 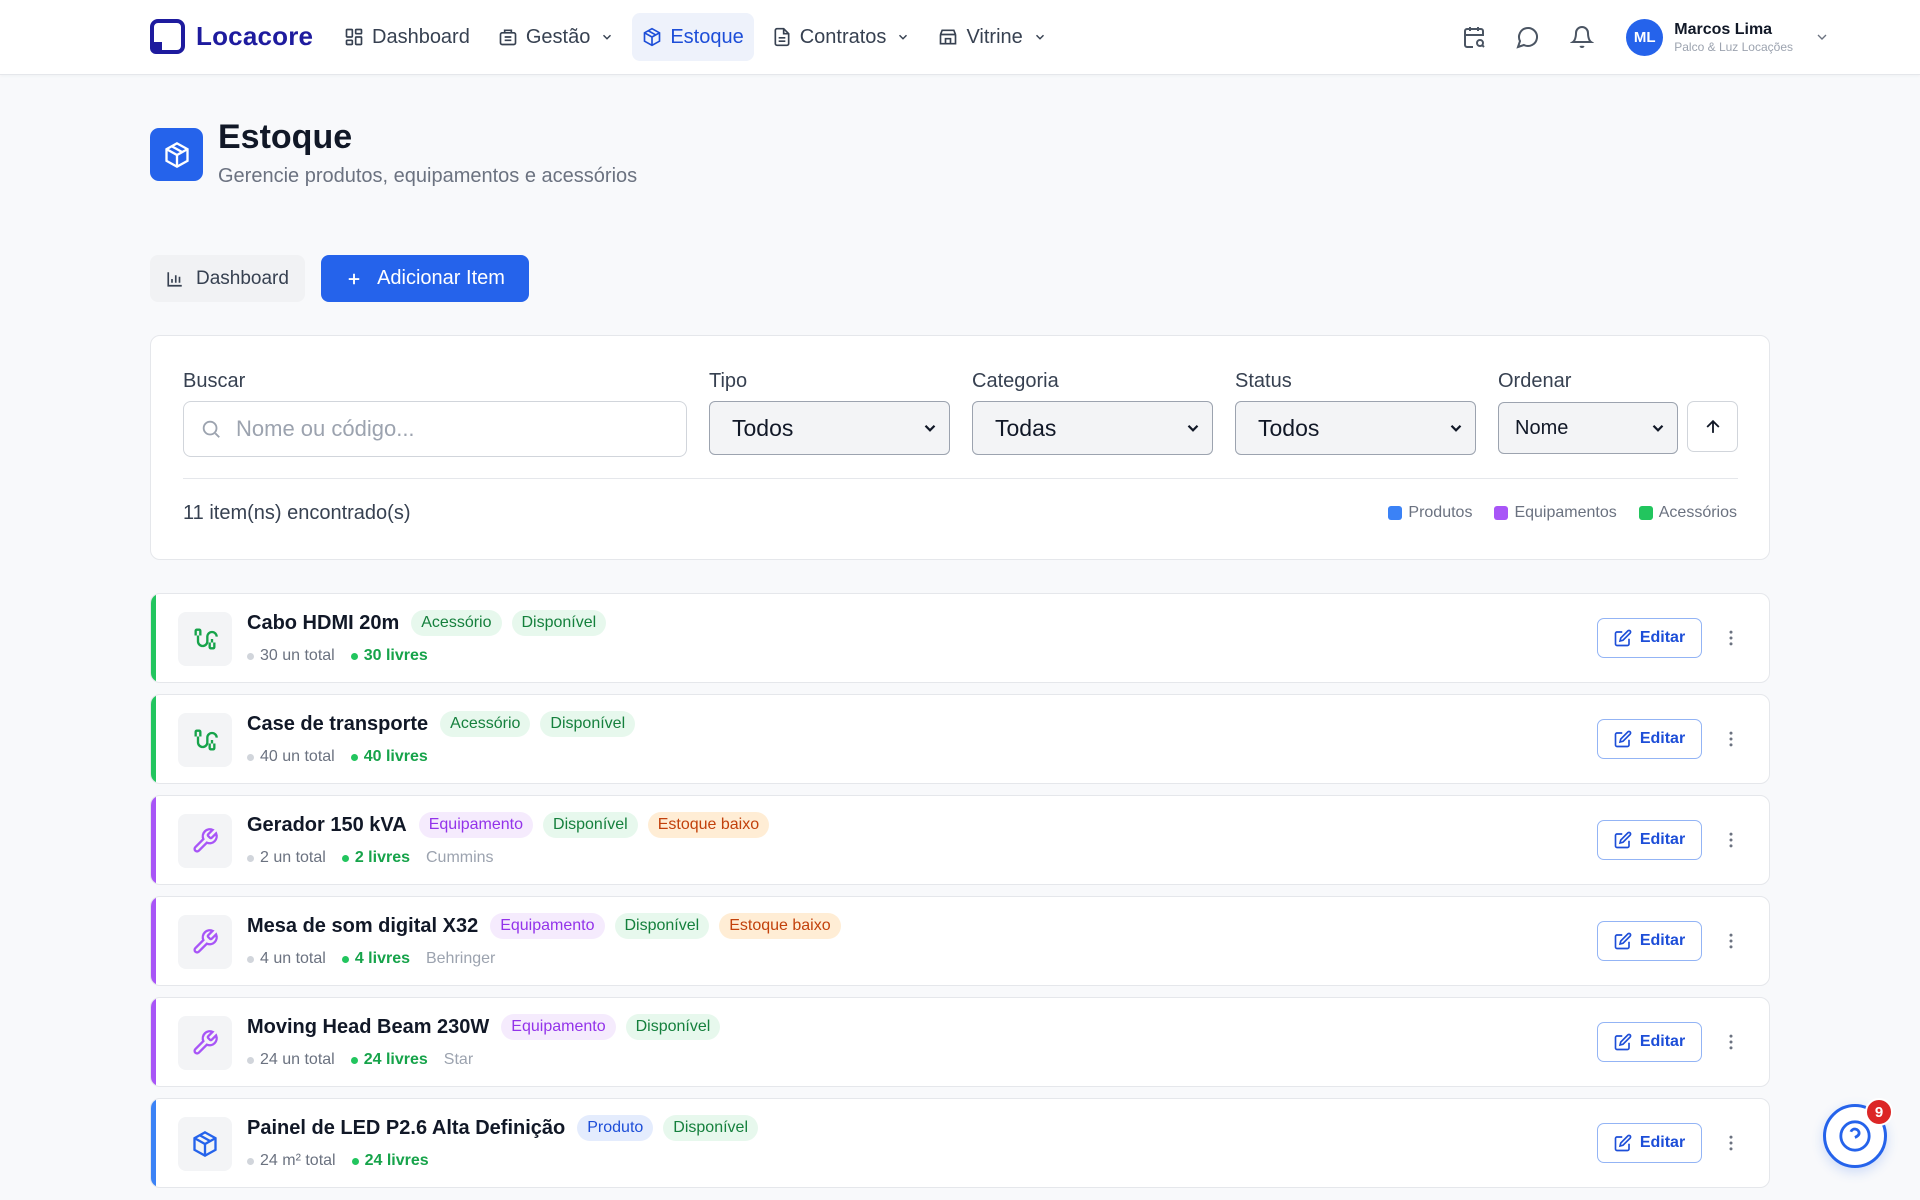 What do you see at coordinates (389, 757) in the screenshot?
I see `item-free: 40 livres` at bounding box center [389, 757].